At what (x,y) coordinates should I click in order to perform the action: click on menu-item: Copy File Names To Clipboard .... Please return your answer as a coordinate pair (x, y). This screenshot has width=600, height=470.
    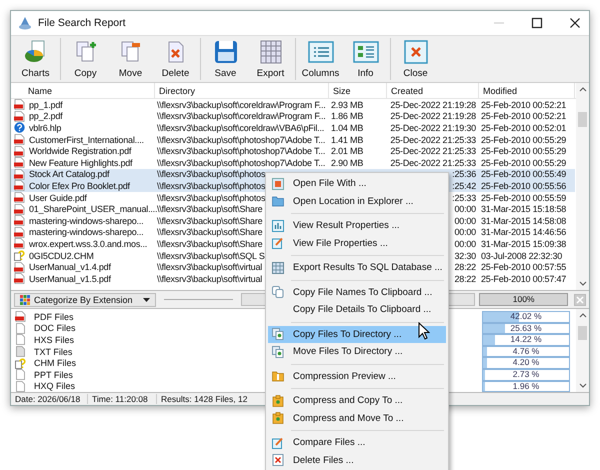
    Looking at the image, I should click on (357, 292).